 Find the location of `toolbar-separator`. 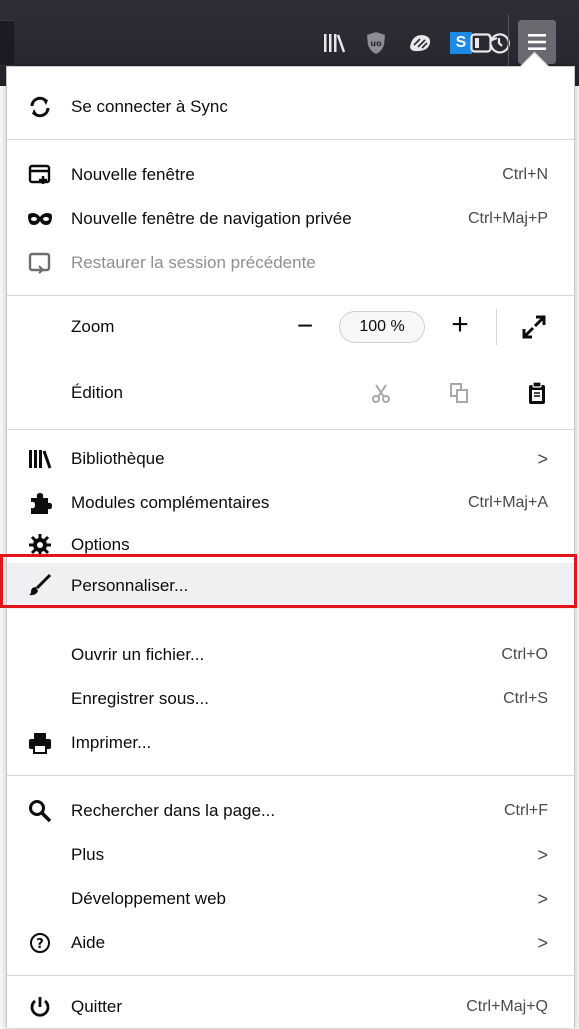

toolbar-separator is located at coordinates (508, 43).